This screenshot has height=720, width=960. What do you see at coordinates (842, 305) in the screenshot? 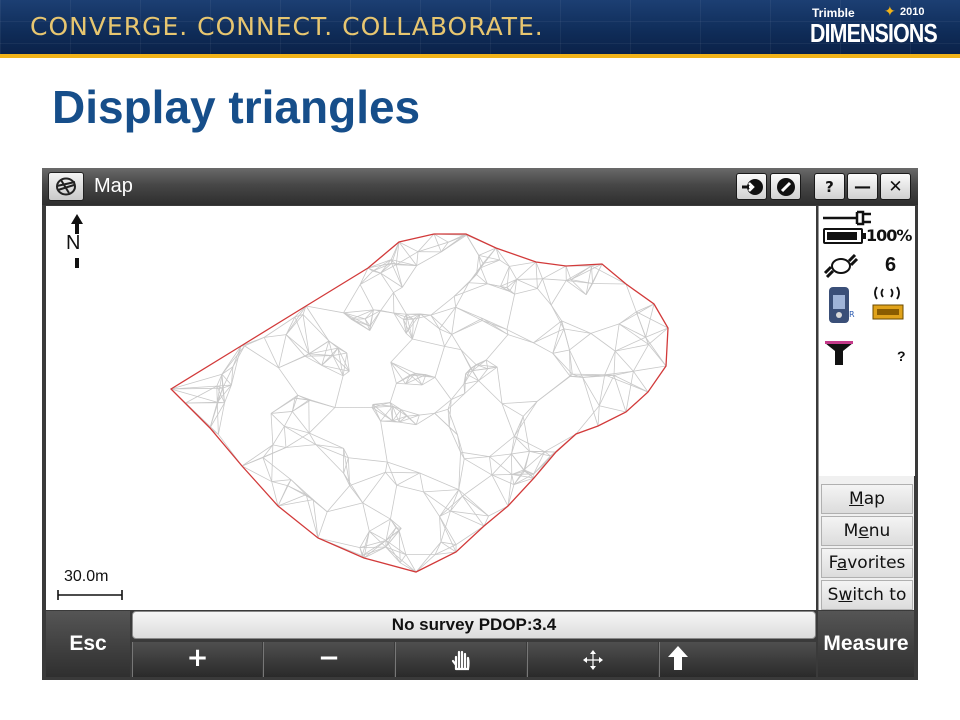
I see `gnss-receiver-icon: R` at bounding box center [842, 305].